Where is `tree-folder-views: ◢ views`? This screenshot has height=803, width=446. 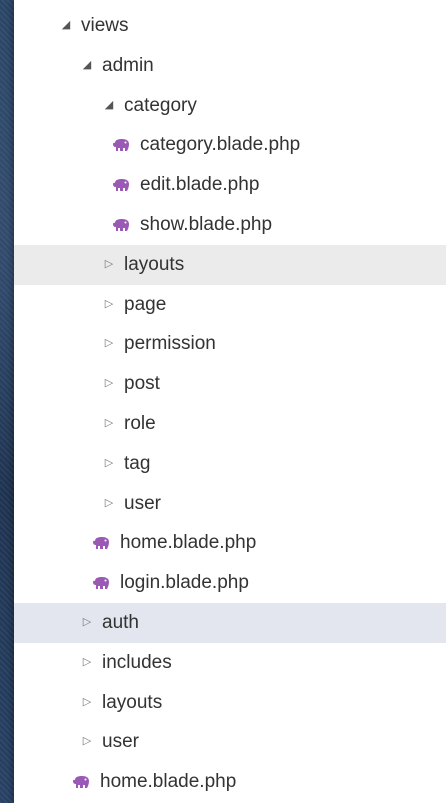 tree-folder-views: ◢ views is located at coordinates (230, 26).